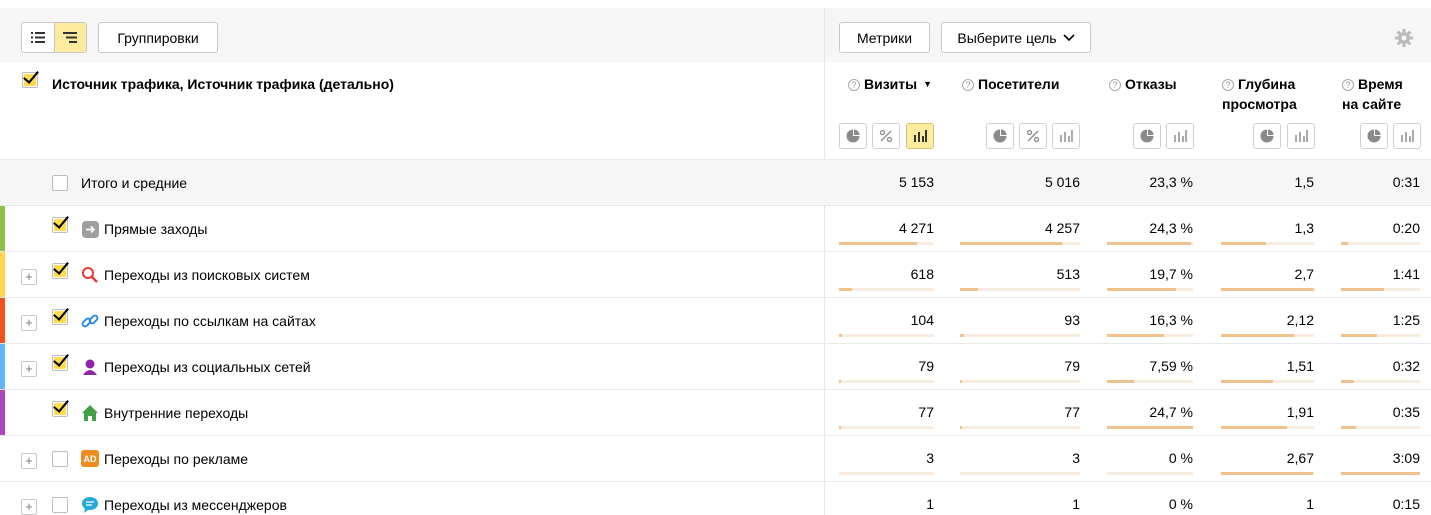  I want to click on select-all-checkbox, so click(30, 80).